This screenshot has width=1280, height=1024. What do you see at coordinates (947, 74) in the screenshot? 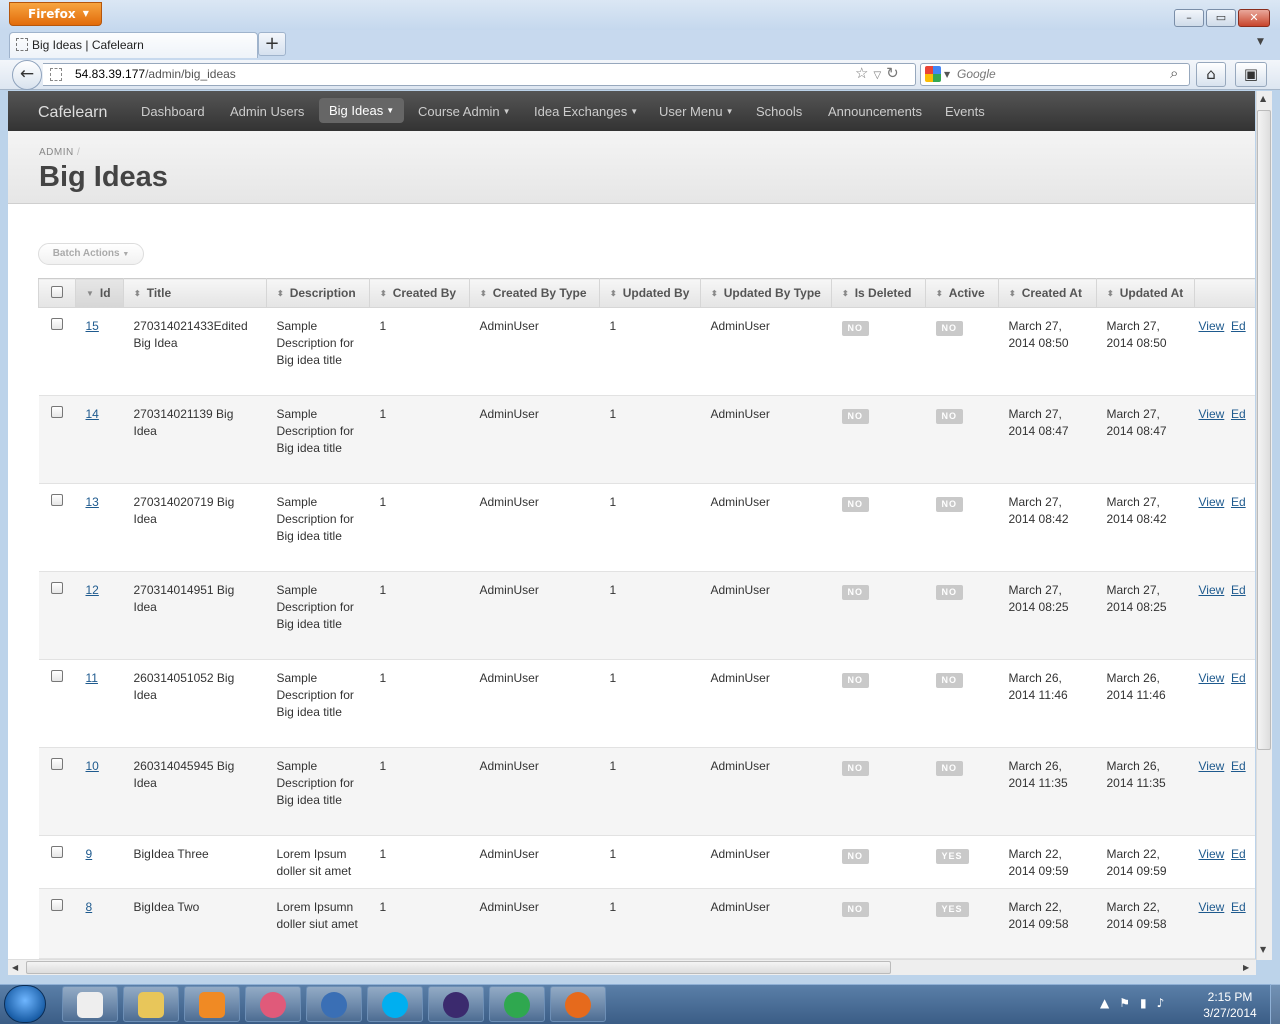
I see `search-engine-dropdown-icon: ▼` at bounding box center [947, 74].